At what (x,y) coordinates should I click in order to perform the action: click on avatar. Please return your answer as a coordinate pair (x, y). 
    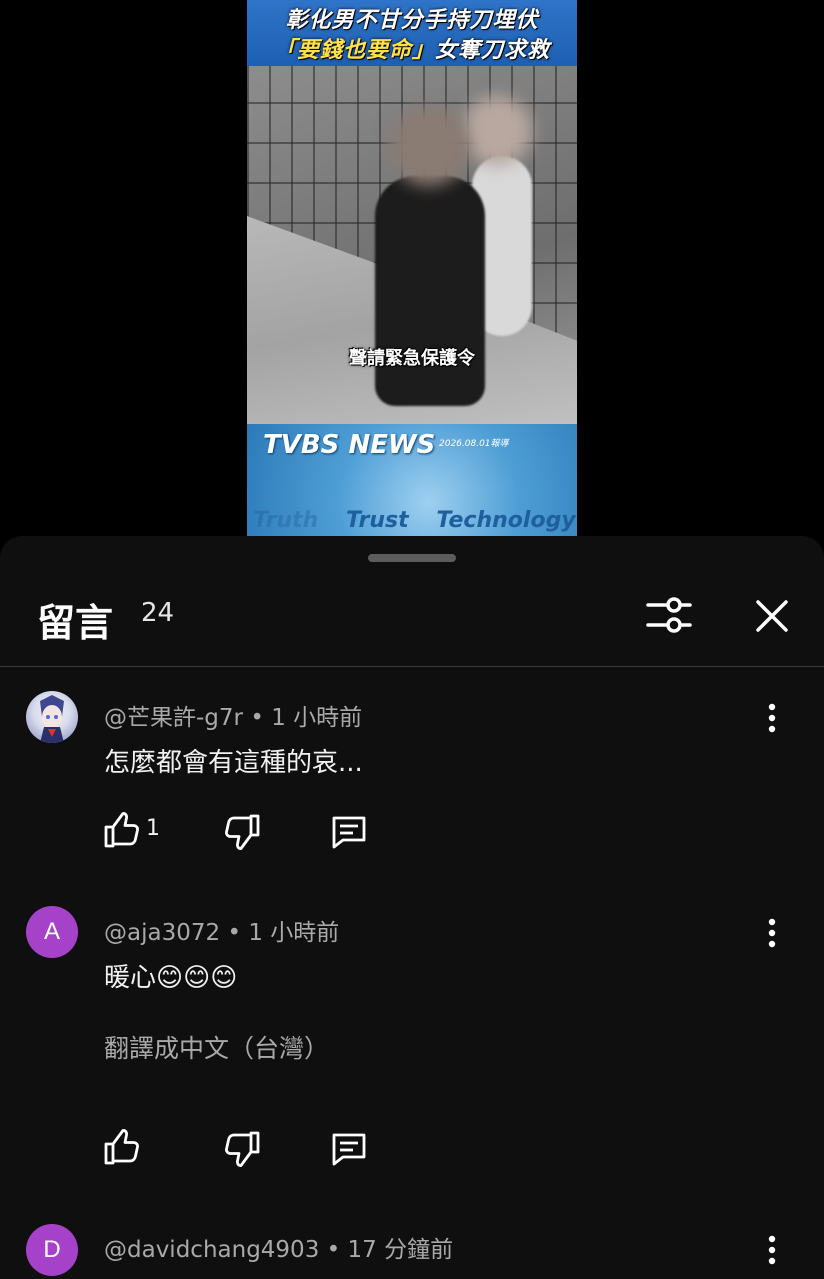
    Looking at the image, I should click on (52, 717).